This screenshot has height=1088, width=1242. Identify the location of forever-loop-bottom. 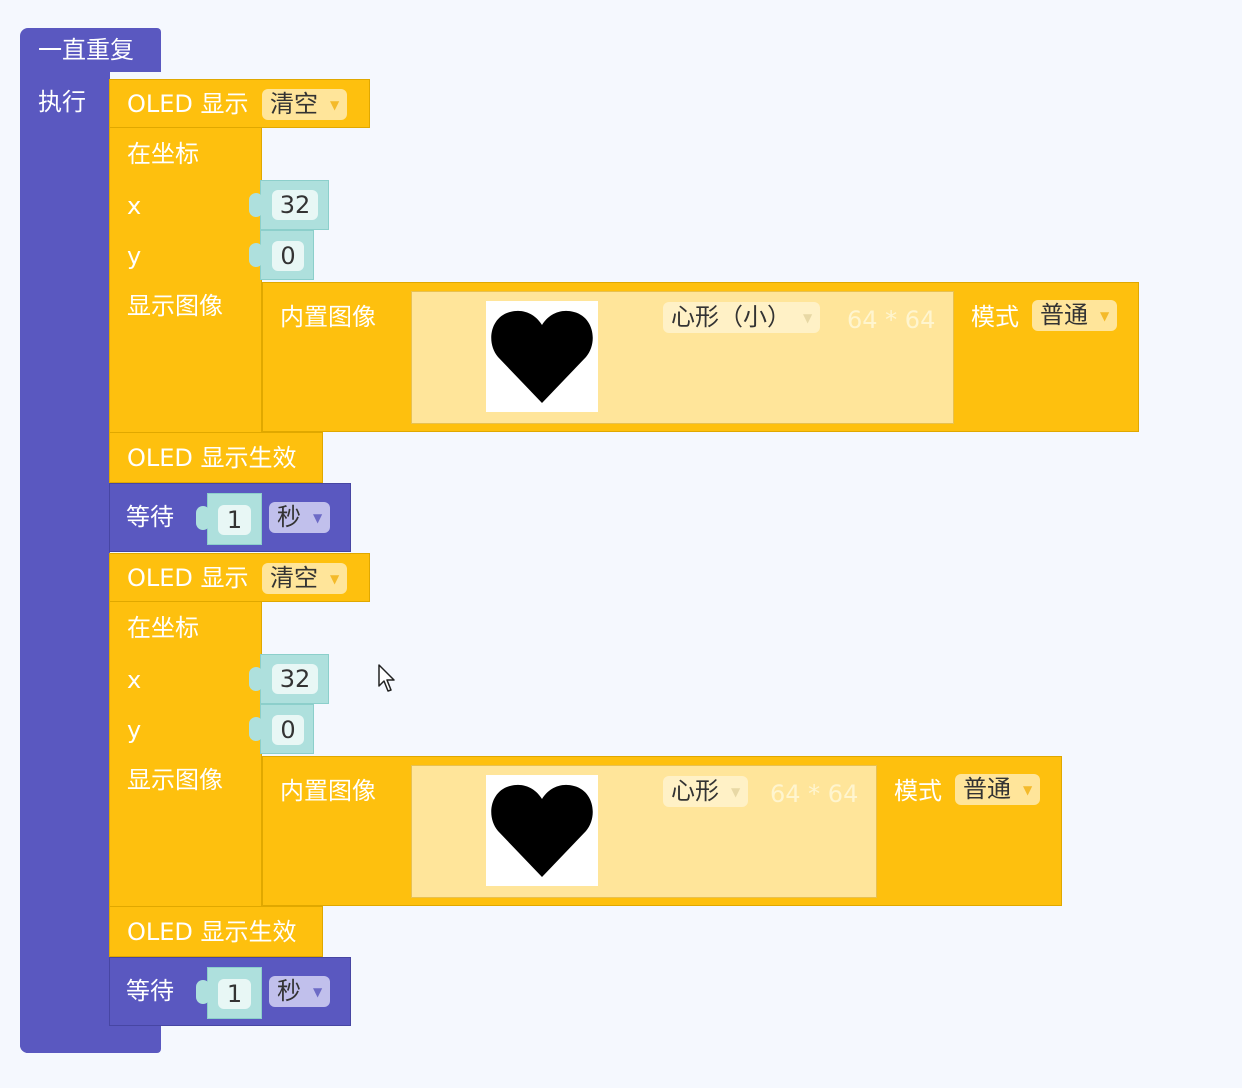
(90, 1038).